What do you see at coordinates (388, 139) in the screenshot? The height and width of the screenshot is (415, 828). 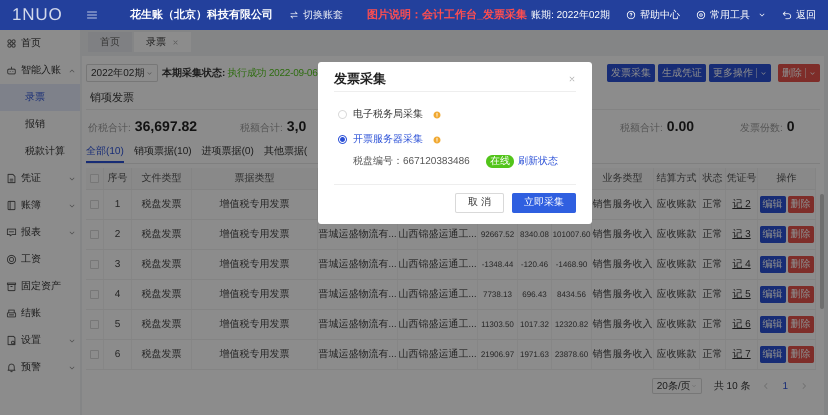 I see `radio-label: 开票服务器采集` at bounding box center [388, 139].